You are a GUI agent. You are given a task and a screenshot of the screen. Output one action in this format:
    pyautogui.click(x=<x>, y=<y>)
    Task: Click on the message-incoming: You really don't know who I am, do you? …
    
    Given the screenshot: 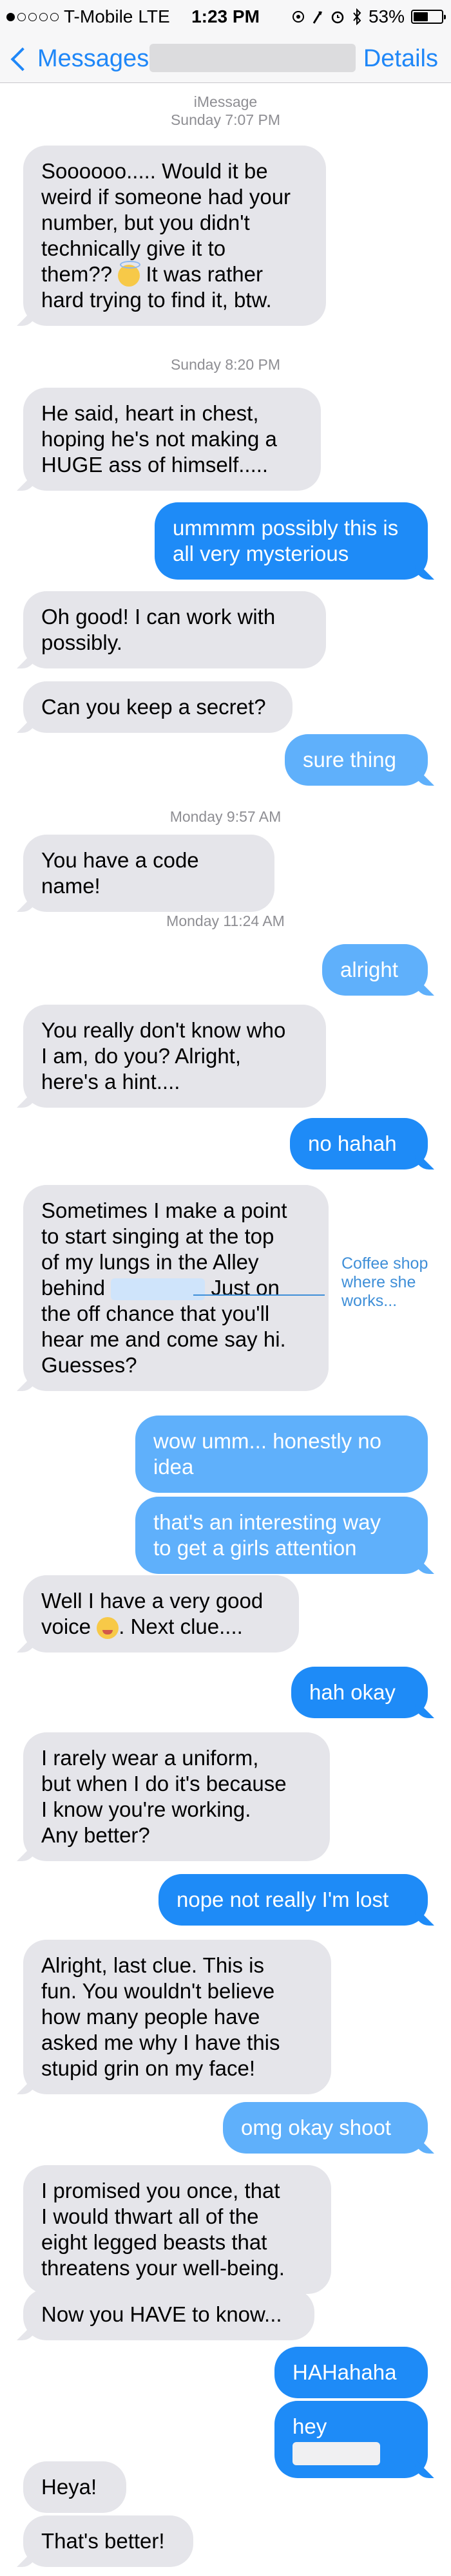 What is the action you would take?
    pyautogui.click(x=174, y=1057)
    